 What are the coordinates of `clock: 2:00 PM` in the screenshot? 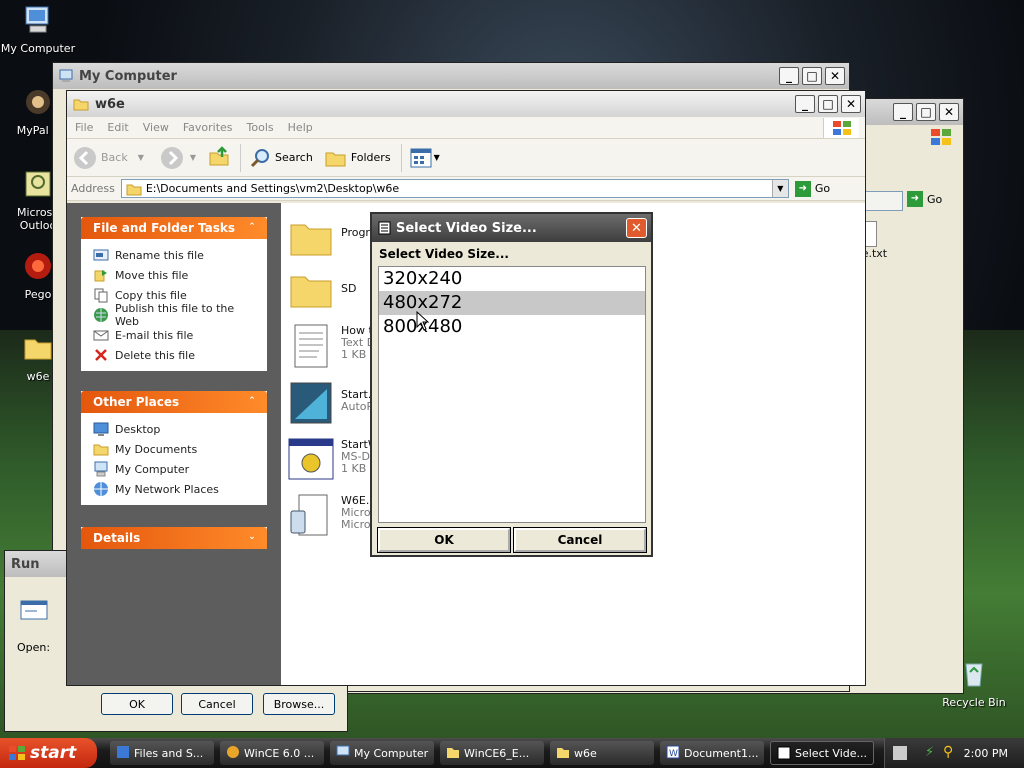 It's located at (986, 753).